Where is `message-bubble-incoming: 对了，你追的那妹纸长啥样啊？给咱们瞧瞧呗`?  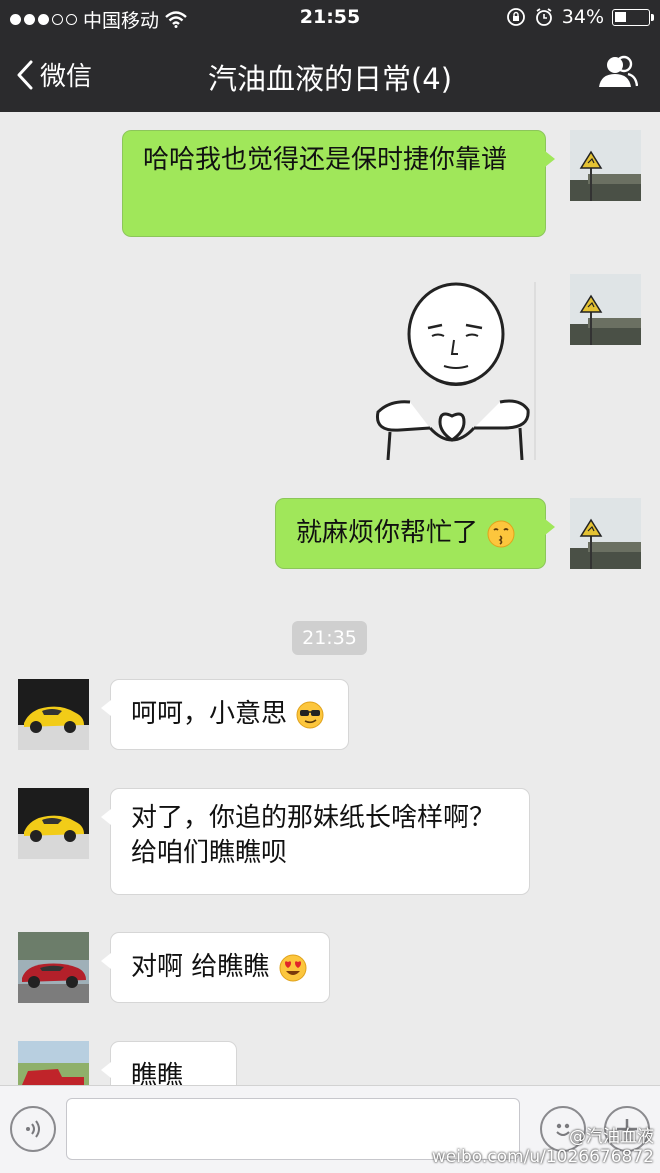 message-bubble-incoming: 对了，你追的那妹纸长啥样啊？给咱们瞧瞧呗 is located at coordinates (315, 841).